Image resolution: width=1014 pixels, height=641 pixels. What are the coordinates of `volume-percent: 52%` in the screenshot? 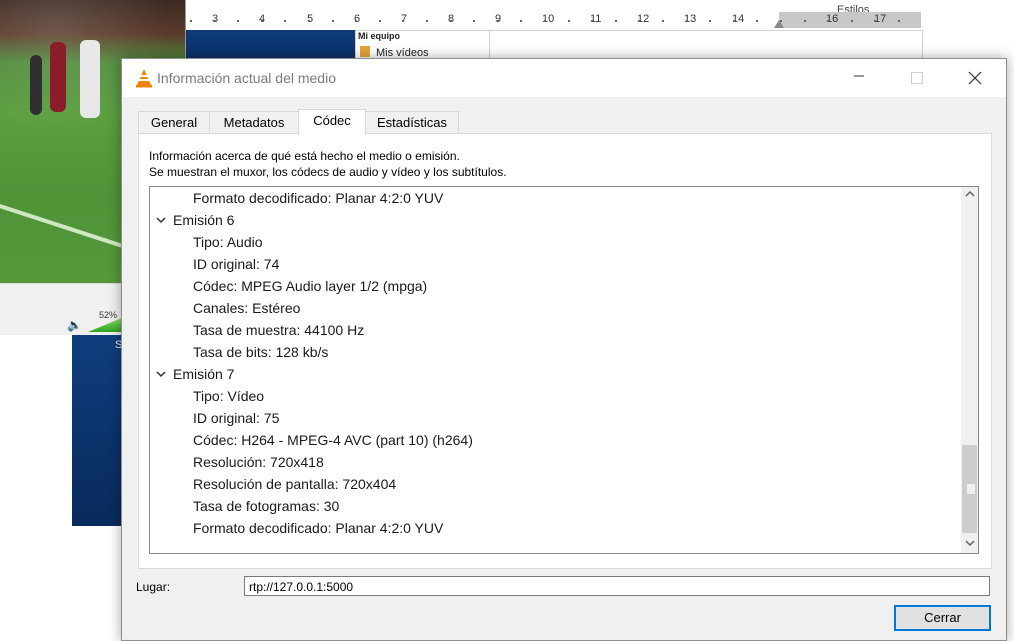 It's located at (108, 315).